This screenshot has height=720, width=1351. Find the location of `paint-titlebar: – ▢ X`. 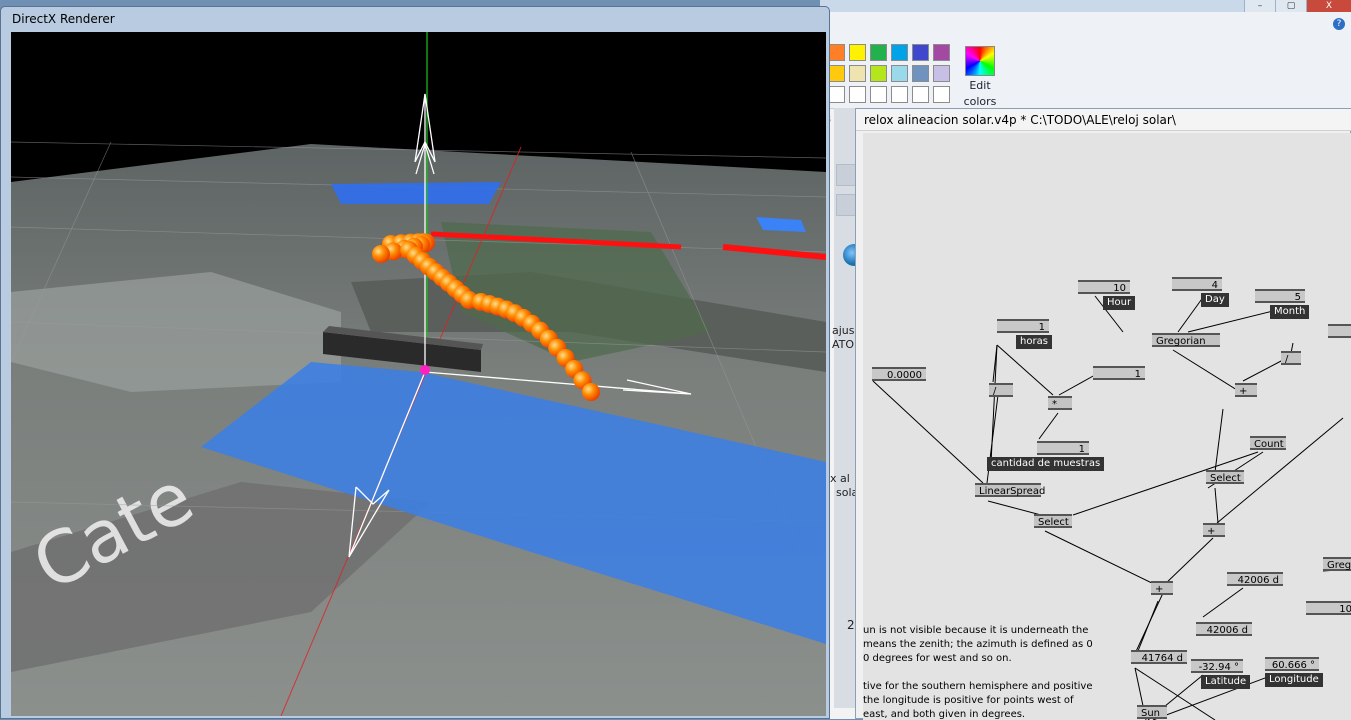

paint-titlebar: – ▢ X is located at coordinates (1085, 6).